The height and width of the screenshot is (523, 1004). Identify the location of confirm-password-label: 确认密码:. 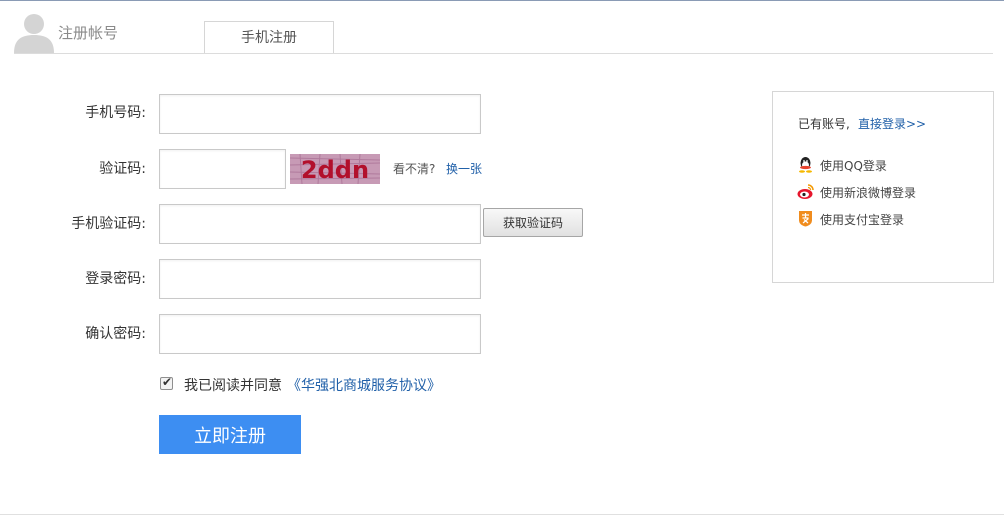
(115, 334).